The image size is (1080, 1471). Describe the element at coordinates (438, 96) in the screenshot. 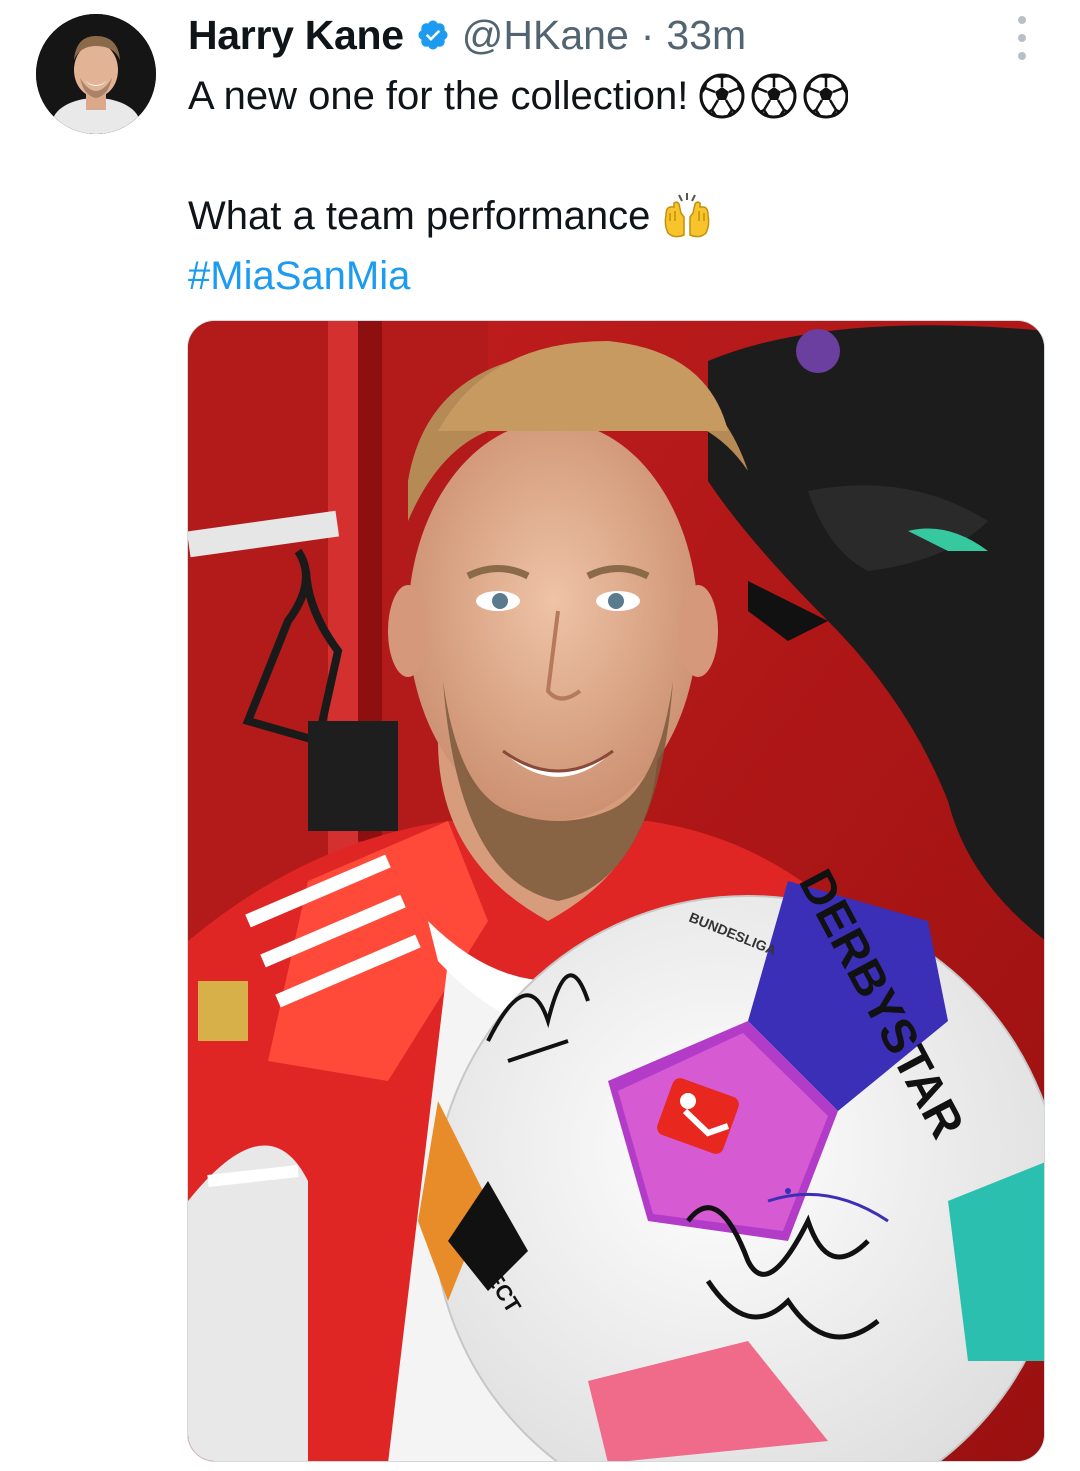

I see `tweet-text-line-1: A new one for the collection!` at that location.